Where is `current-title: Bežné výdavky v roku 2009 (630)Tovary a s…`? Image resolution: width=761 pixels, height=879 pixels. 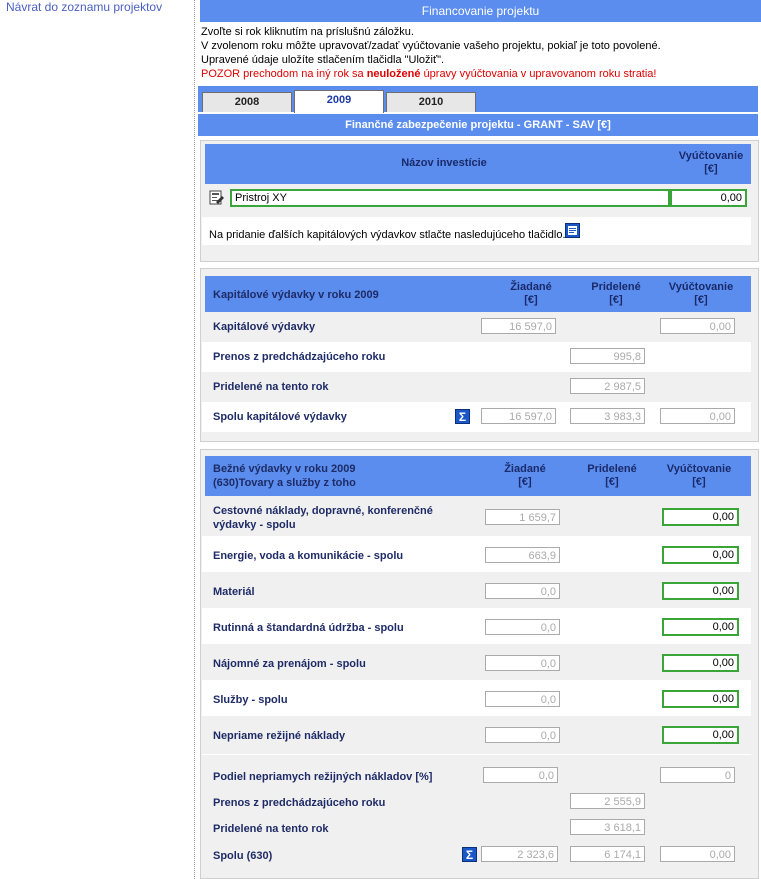
current-title: Bežné výdavky v roku 2009 (630)Tovary a s… is located at coordinates (284, 476).